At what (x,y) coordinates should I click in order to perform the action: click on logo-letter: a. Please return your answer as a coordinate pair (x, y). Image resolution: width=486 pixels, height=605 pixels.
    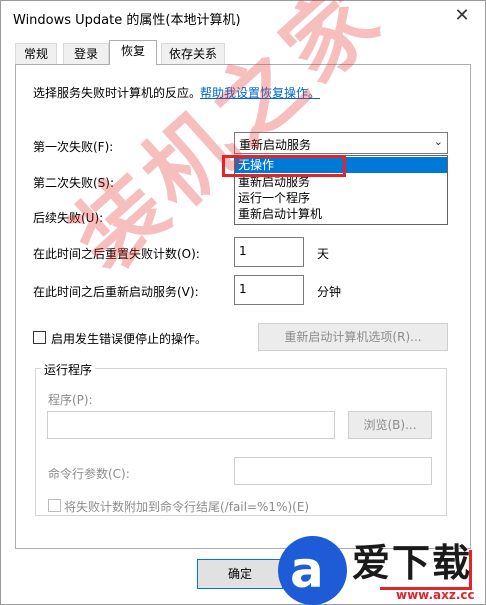
    Looking at the image, I should click on (307, 570).